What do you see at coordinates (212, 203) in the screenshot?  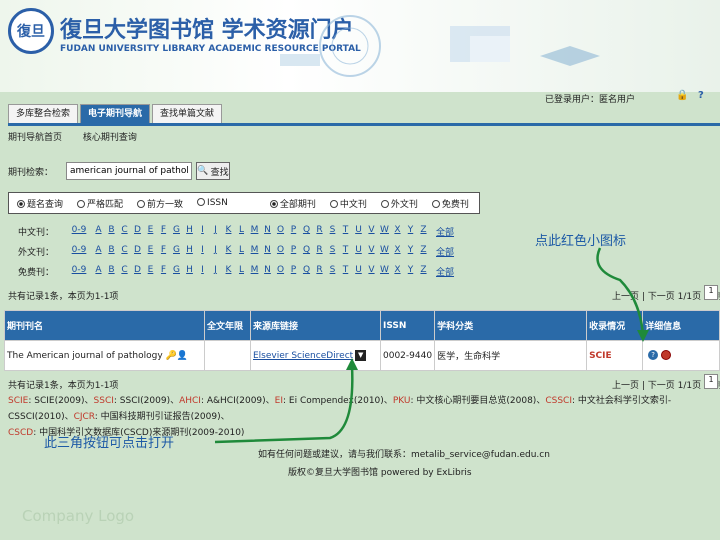 I see `option-issn: ISSN` at bounding box center [212, 203].